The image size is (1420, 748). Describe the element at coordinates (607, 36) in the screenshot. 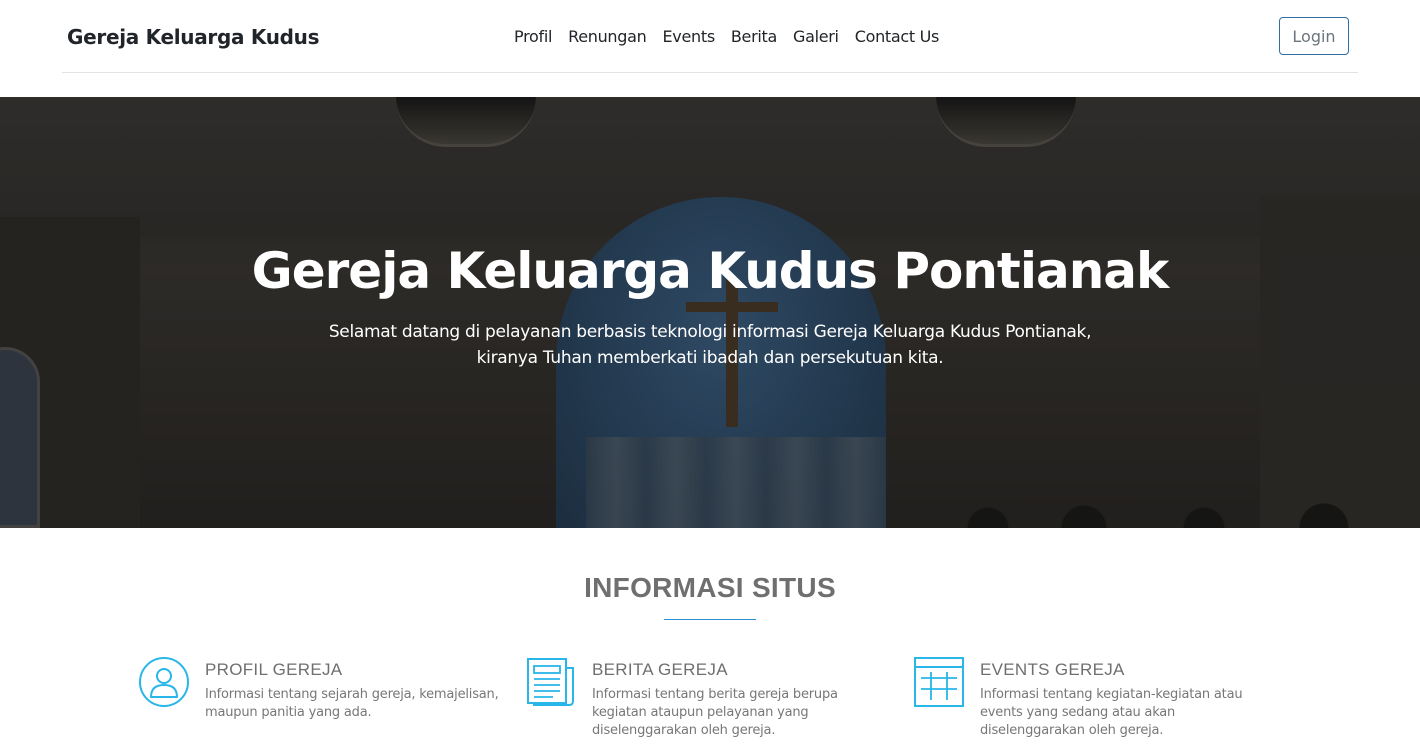

I see `nav-link-renungan: Renungan` at that location.